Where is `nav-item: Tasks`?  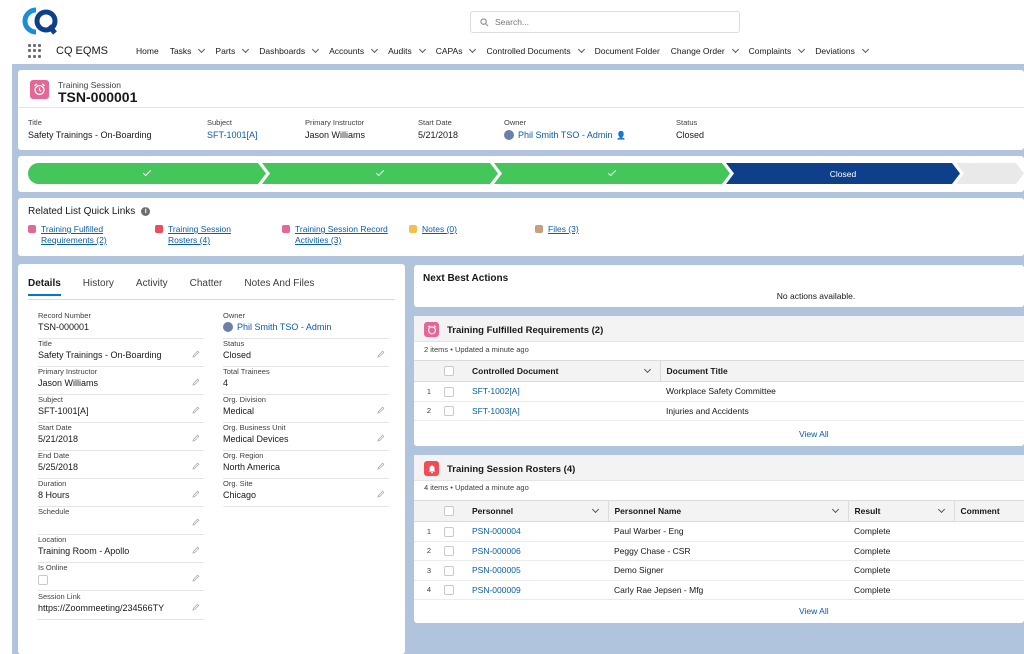
nav-item: Tasks is located at coordinates (188, 50).